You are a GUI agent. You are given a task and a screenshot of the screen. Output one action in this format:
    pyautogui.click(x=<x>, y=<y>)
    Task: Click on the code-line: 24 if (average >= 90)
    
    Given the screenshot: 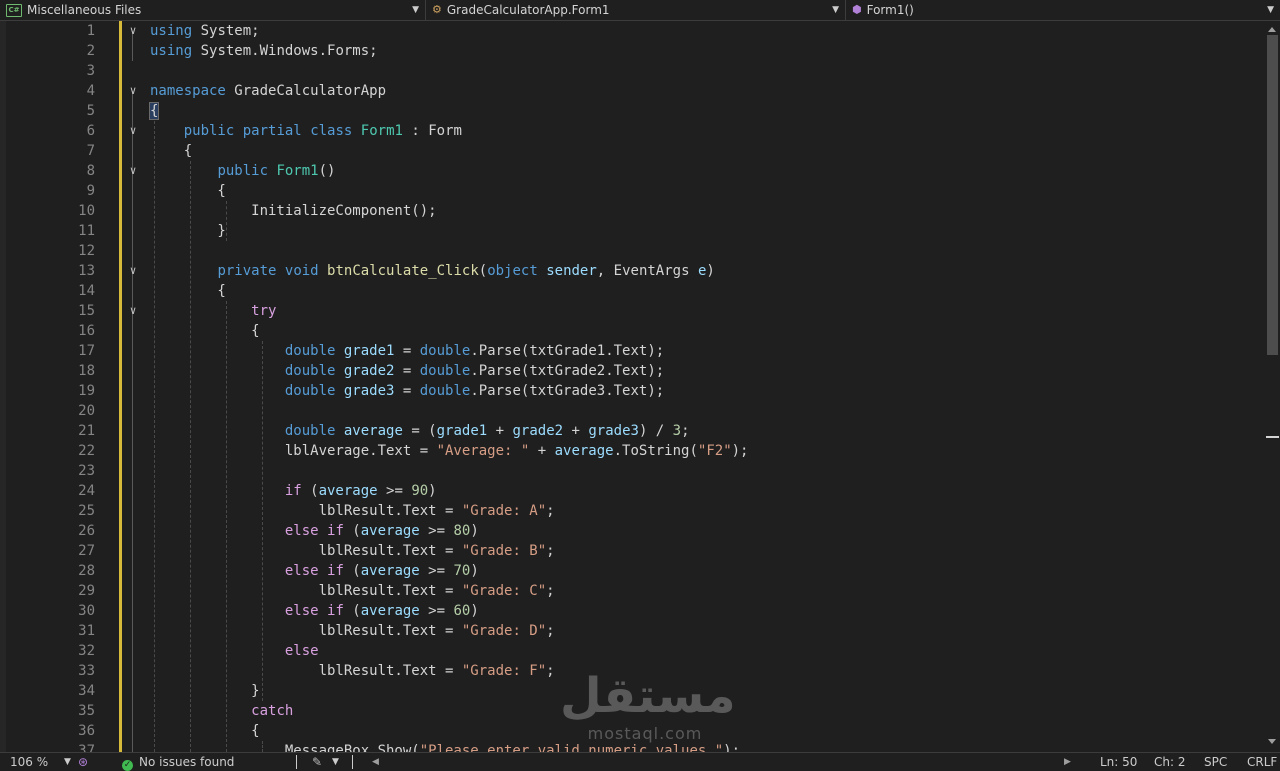 What is the action you would take?
    pyautogui.click(x=632, y=491)
    